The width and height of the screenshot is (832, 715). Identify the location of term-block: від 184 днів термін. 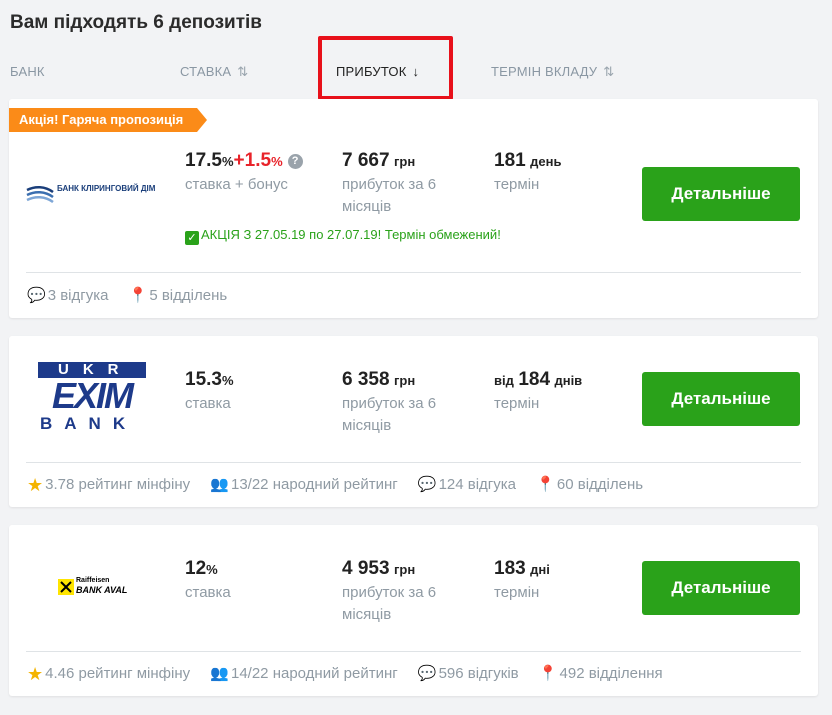
(538, 392).